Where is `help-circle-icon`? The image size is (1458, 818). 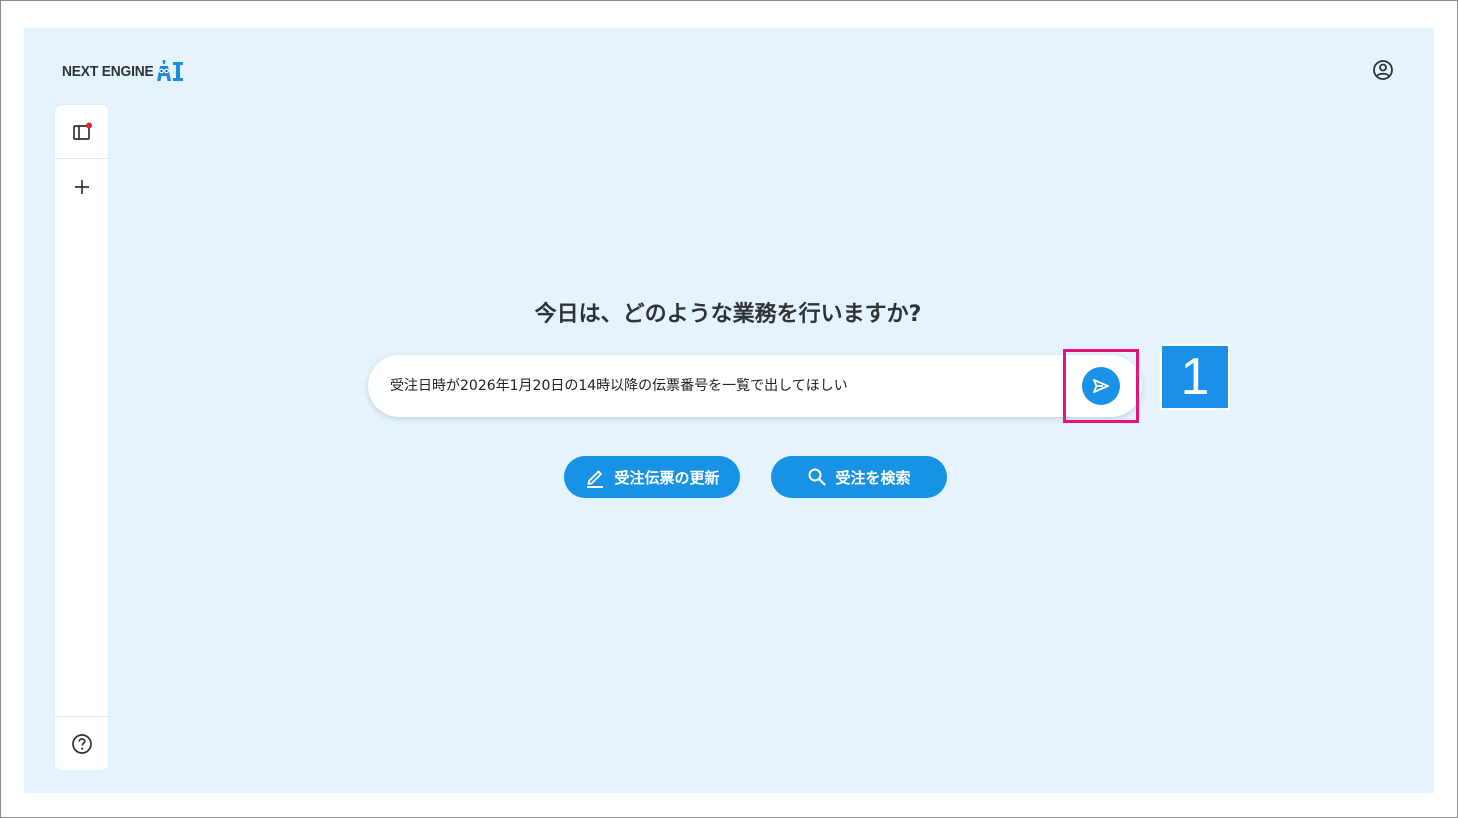 help-circle-icon is located at coordinates (81, 743).